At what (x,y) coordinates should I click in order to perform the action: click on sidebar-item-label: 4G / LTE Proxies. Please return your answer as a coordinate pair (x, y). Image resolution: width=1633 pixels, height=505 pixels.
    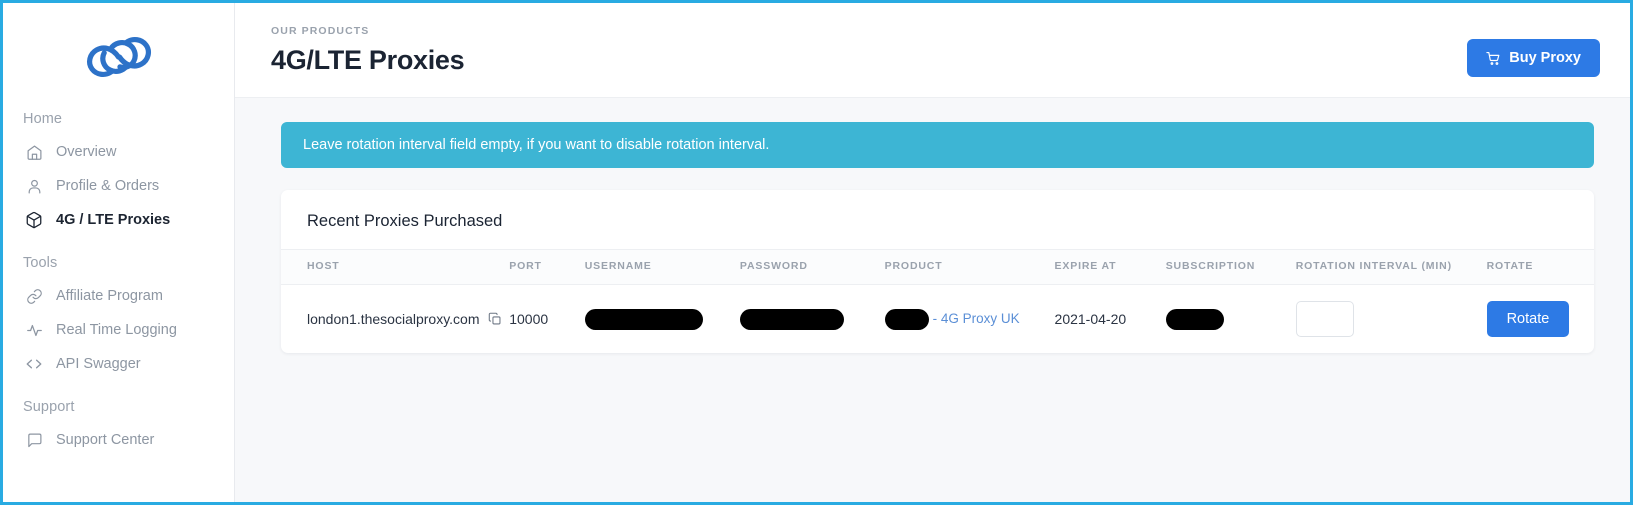
    Looking at the image, I should click on (113, 219).